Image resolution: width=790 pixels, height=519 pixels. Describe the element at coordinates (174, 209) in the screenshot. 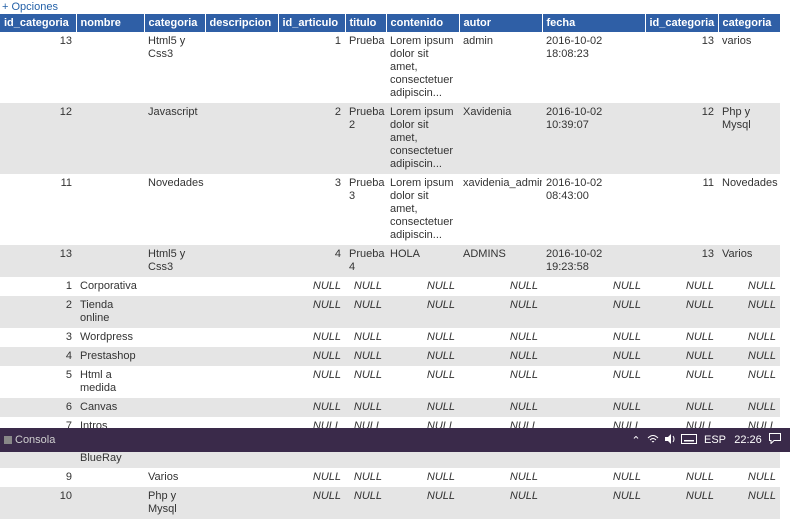

I see `table-cell: Novedades` at that location.